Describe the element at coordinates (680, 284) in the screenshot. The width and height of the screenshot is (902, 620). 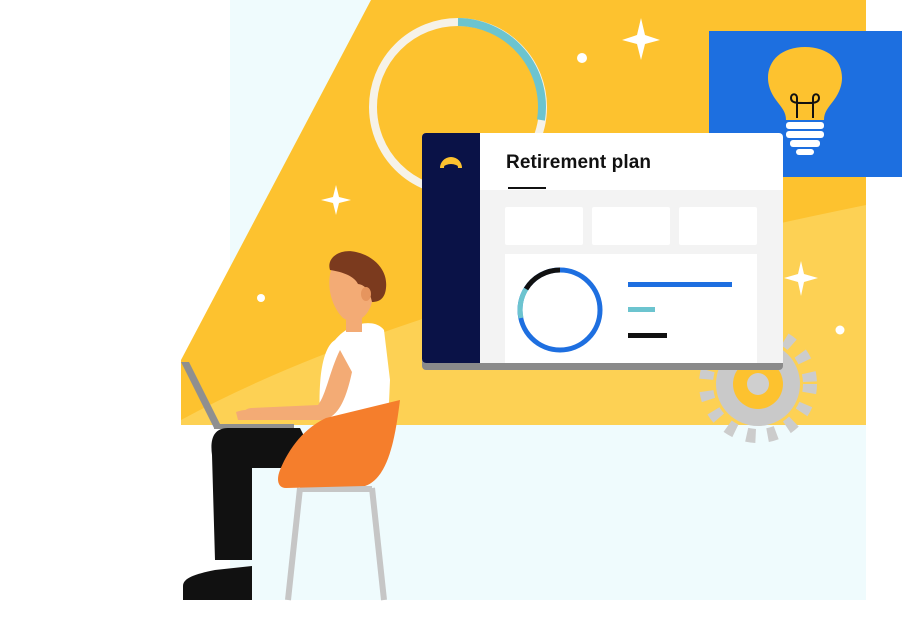
I see `legend-bar-blue` at that location.